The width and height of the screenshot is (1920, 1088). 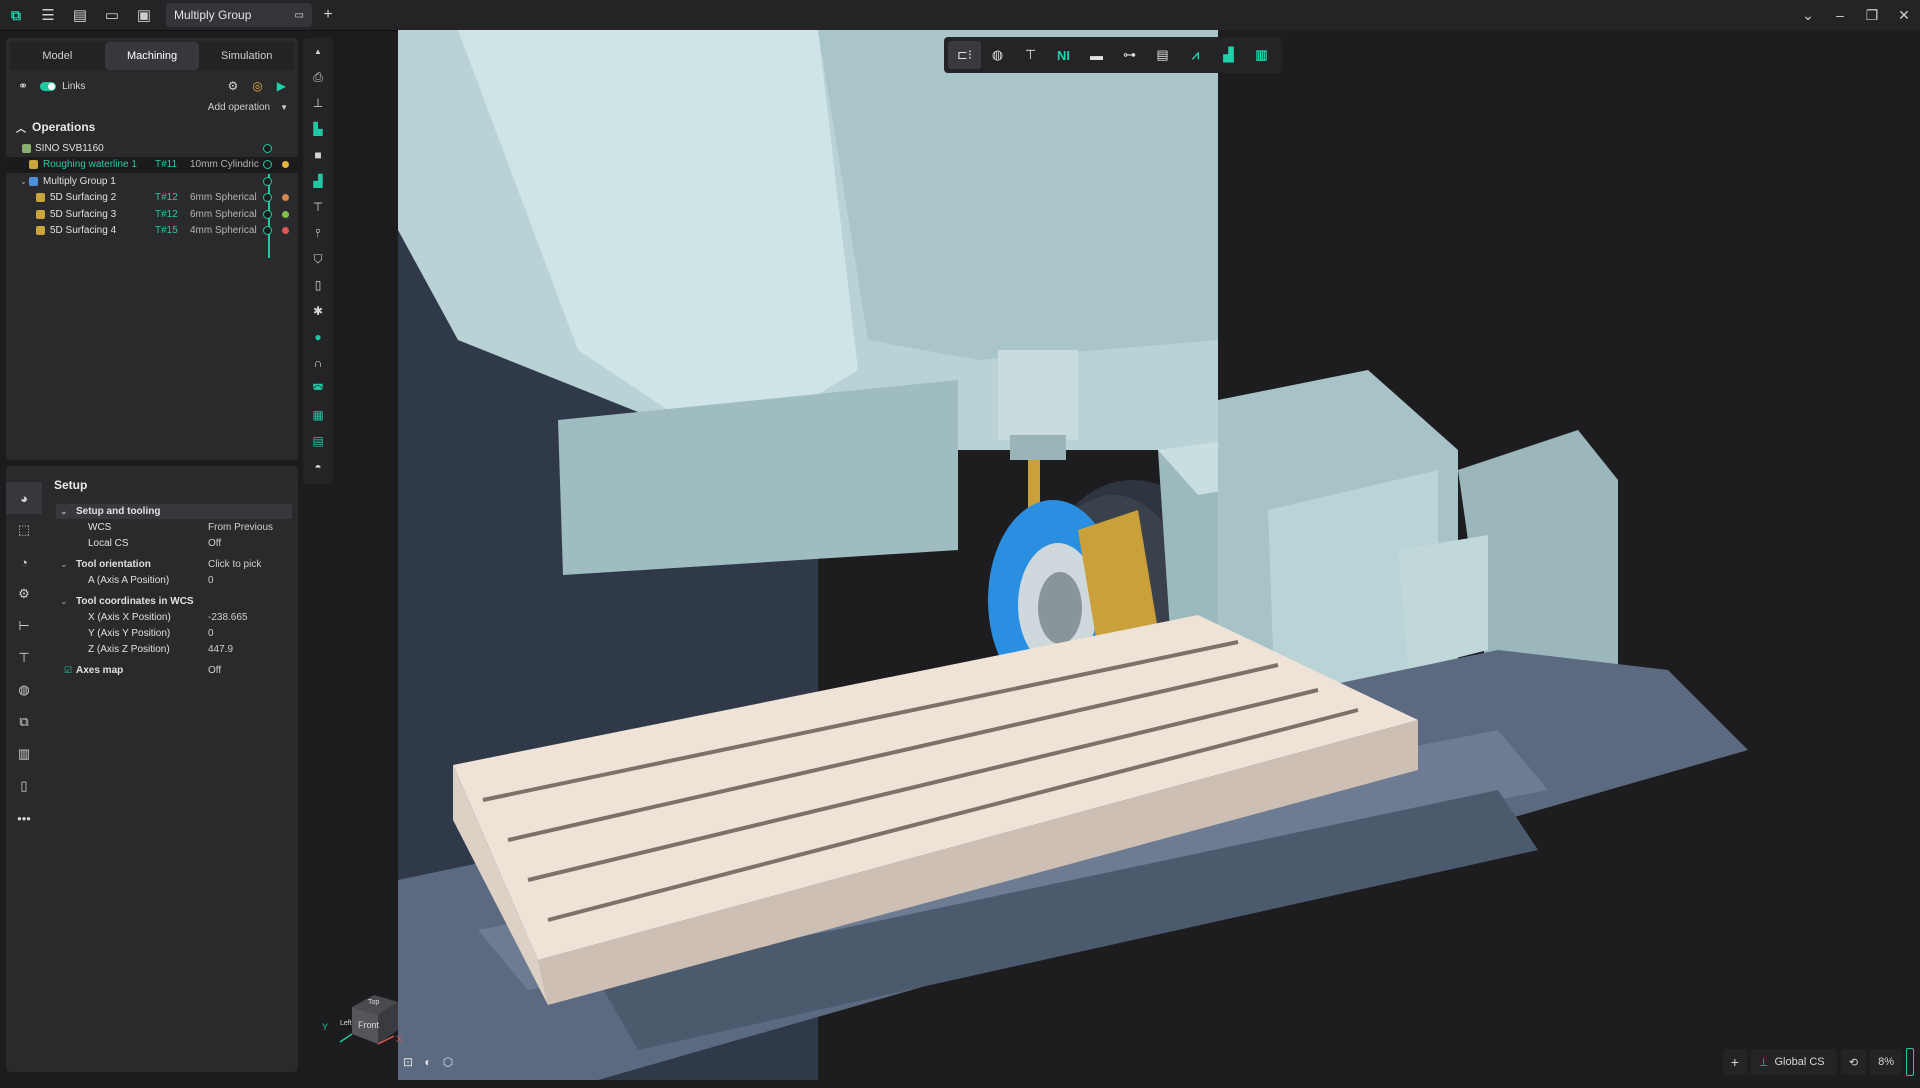 What do you see at coordinates (68, 670) in the screenshot?
I see `checkbox-icon: ☑` at bounding box center [68, 670].